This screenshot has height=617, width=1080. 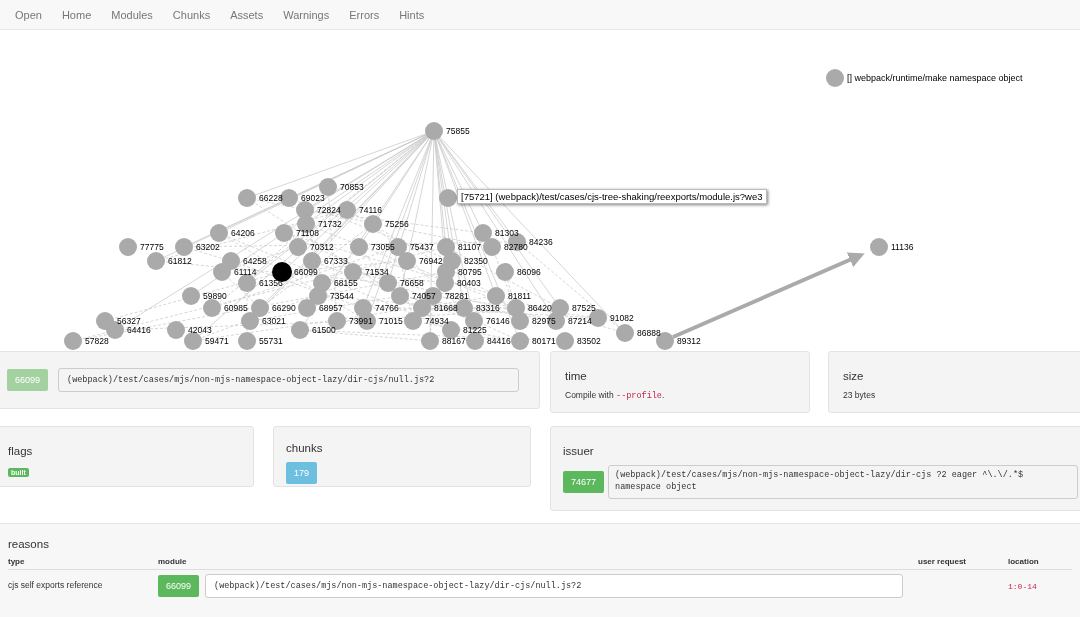 I want to click on issuer-title: issuer, so click(x=579, y=451).